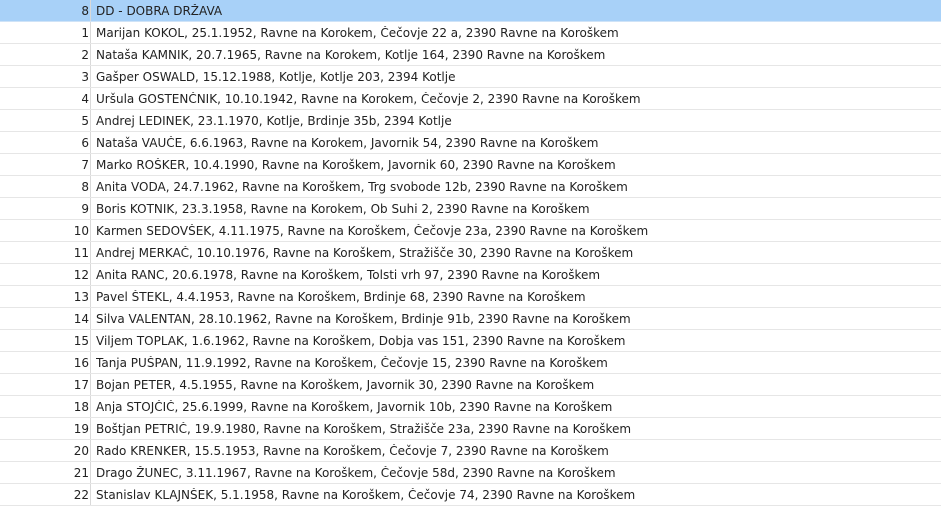  What do you see at coordinates (81, 428) in the screenshot?
I see `row-number: 19` at bounding box center [81, 428].